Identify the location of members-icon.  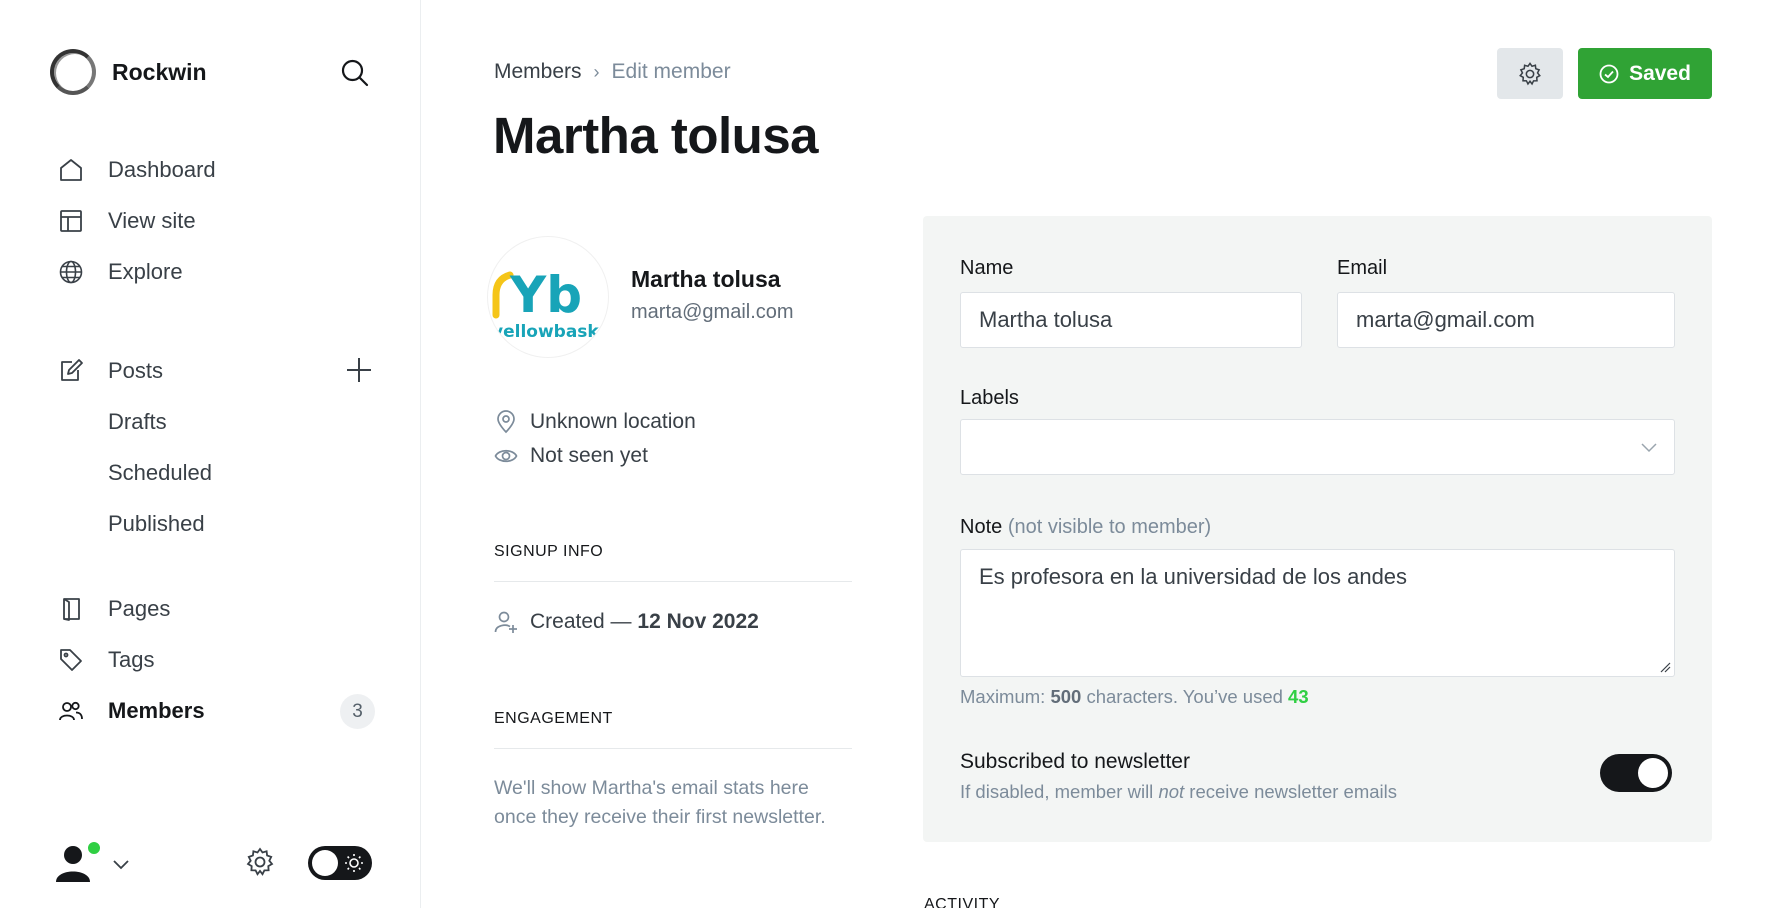
(71, 711).